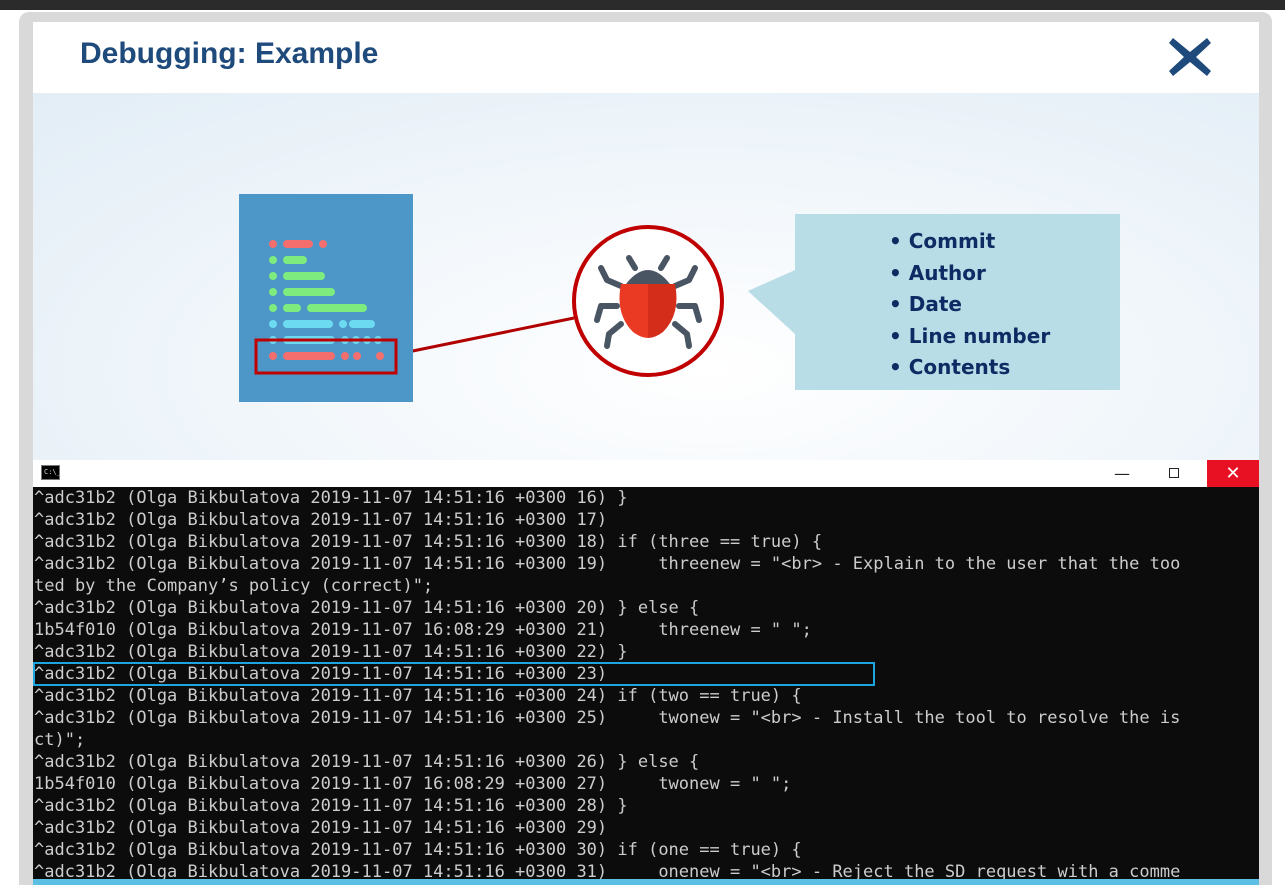 This screenshot has height=885, width=1285. What do you see at coordinates (60, 740) in the screenshot?
I see `console-line: ct)";` at bounding box center [60, 740].